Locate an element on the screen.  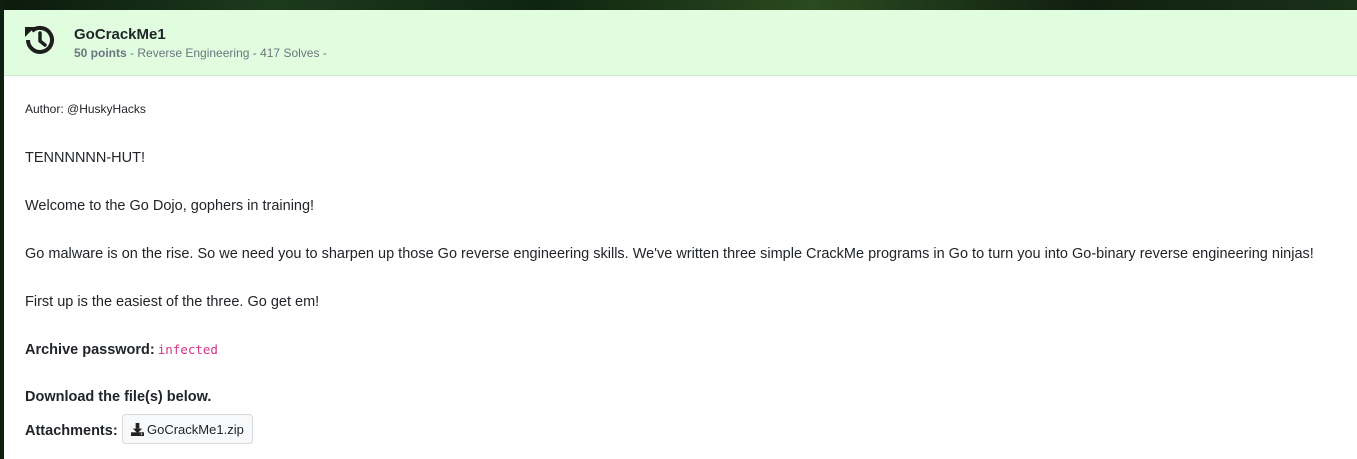
attachments-label: Attachments: is located at coordinates (71, 431).